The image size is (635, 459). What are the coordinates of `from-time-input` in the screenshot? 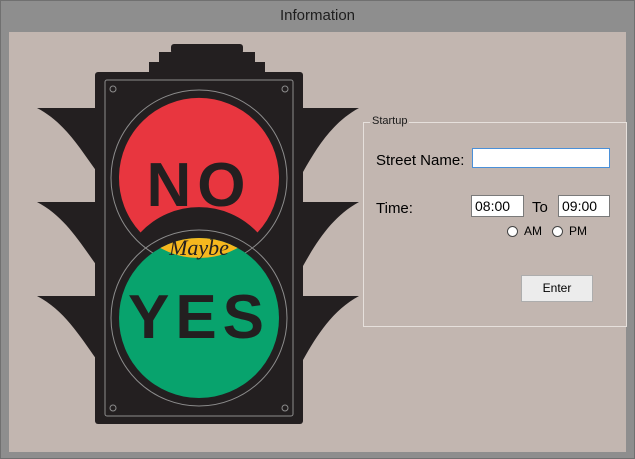 It's located at (497, 206).